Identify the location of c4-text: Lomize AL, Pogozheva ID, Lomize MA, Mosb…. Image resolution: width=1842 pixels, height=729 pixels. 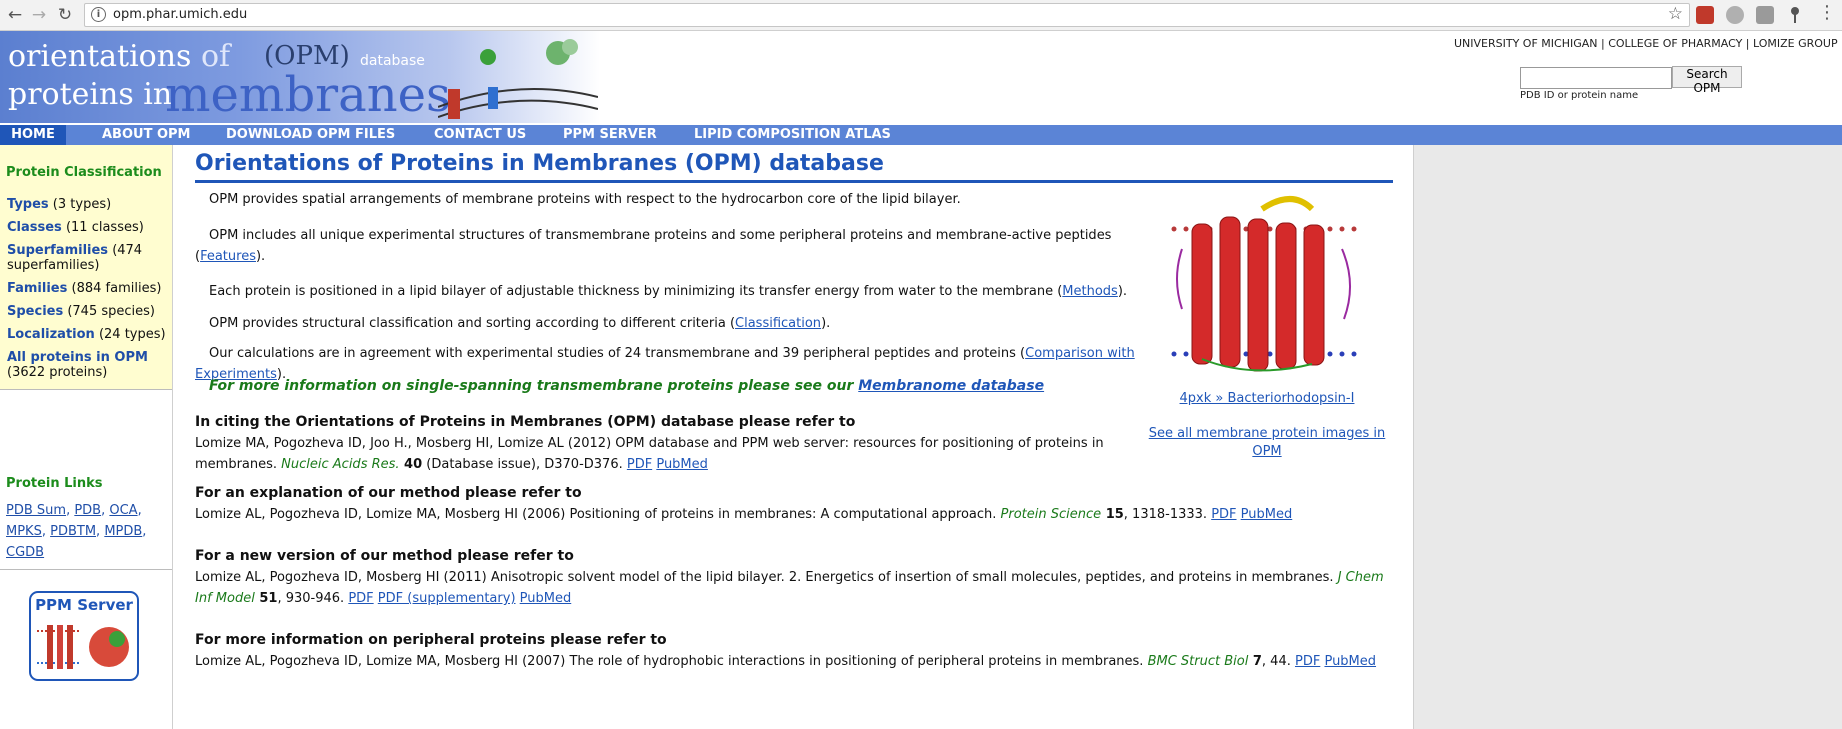
(671, 661).